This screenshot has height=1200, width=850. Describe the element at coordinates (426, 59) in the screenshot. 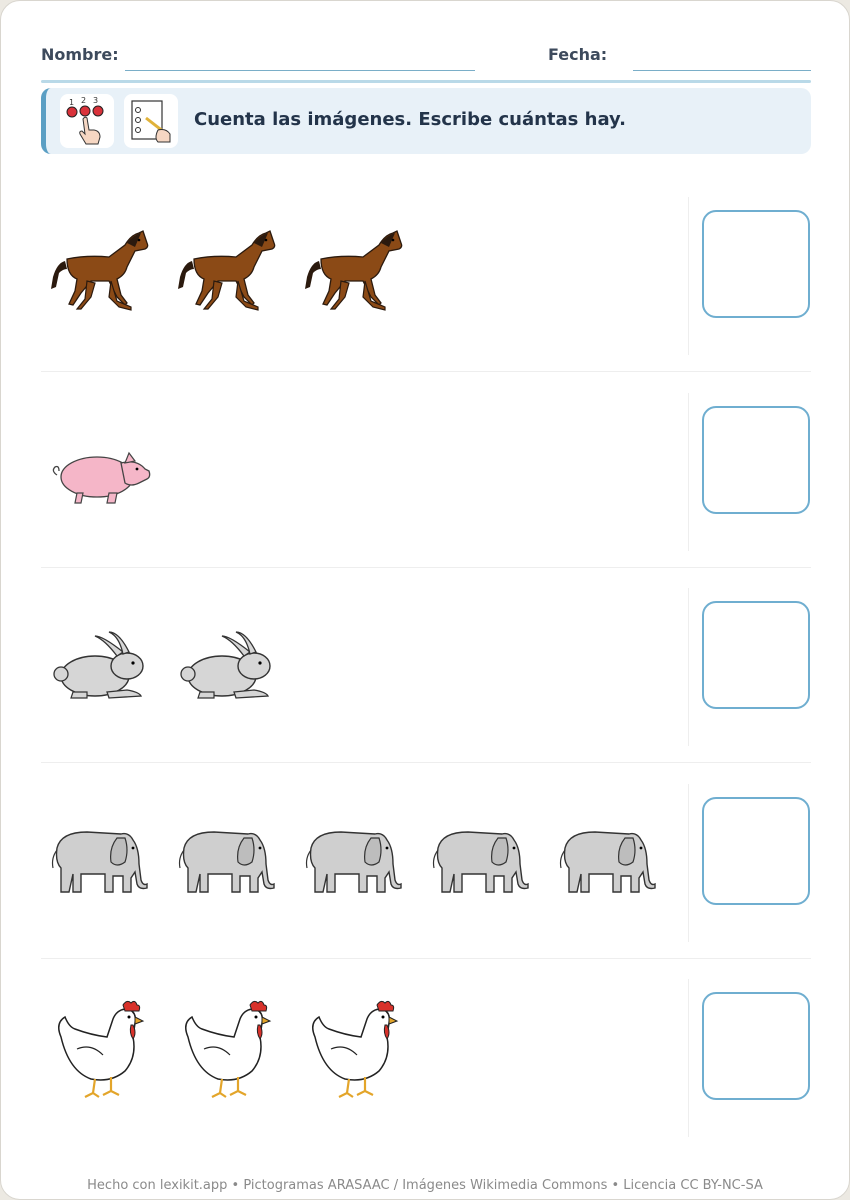

I see `header-fields: Nombre: Fecha:` at that location.